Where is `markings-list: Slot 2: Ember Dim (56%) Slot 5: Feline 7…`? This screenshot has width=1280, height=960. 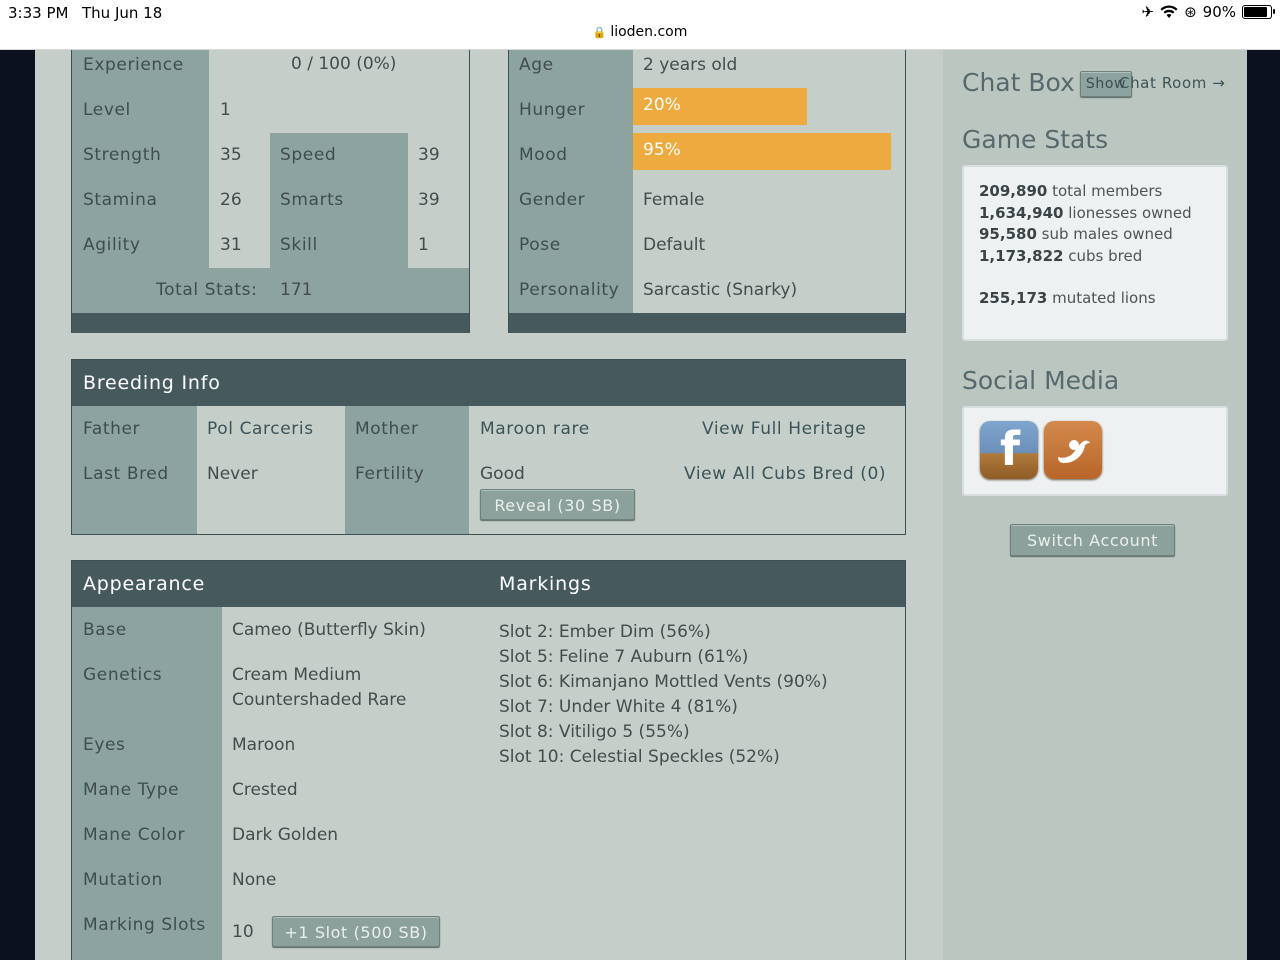 markings-list: Slot 2: Ember Dim (56%) Slot 5: Feline 7… is located at coordinates (663, 695).